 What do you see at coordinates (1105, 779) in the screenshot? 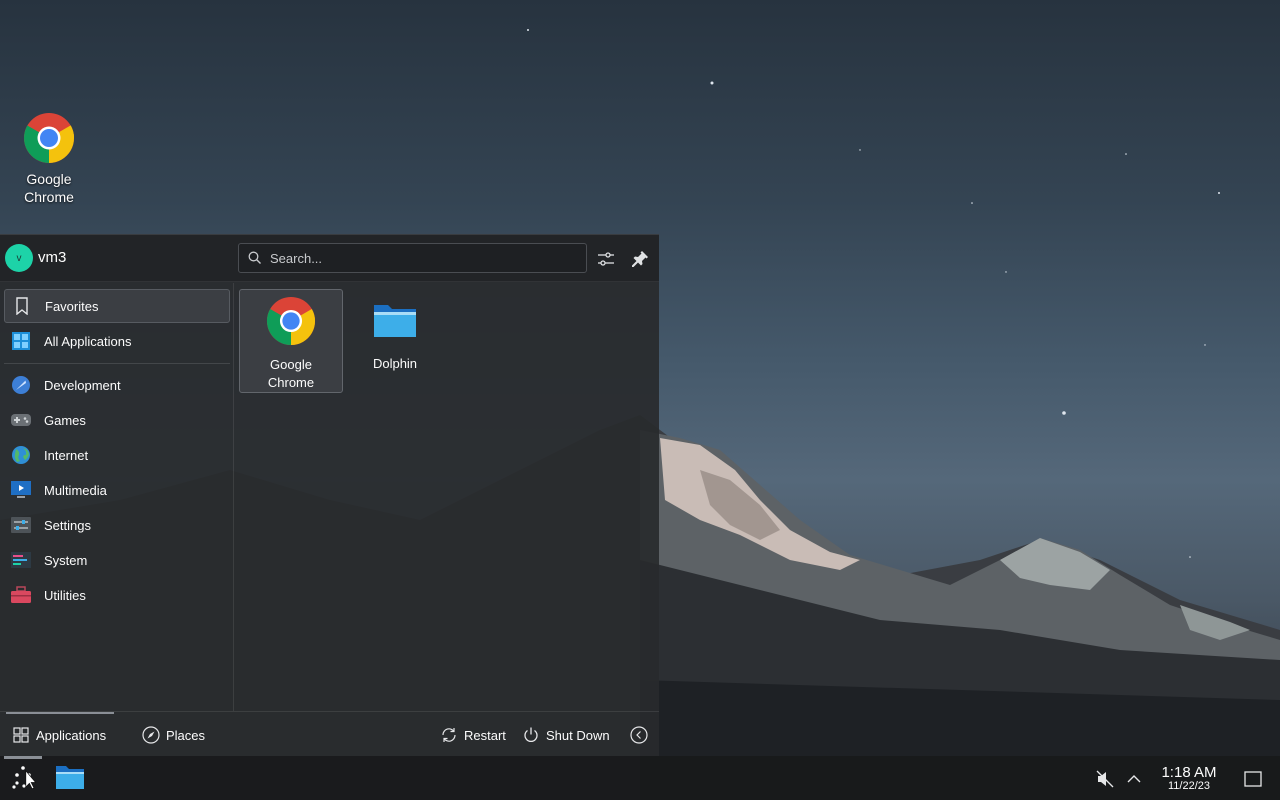
I see `volume-muted-icon` at bounding box center [1105, 779].